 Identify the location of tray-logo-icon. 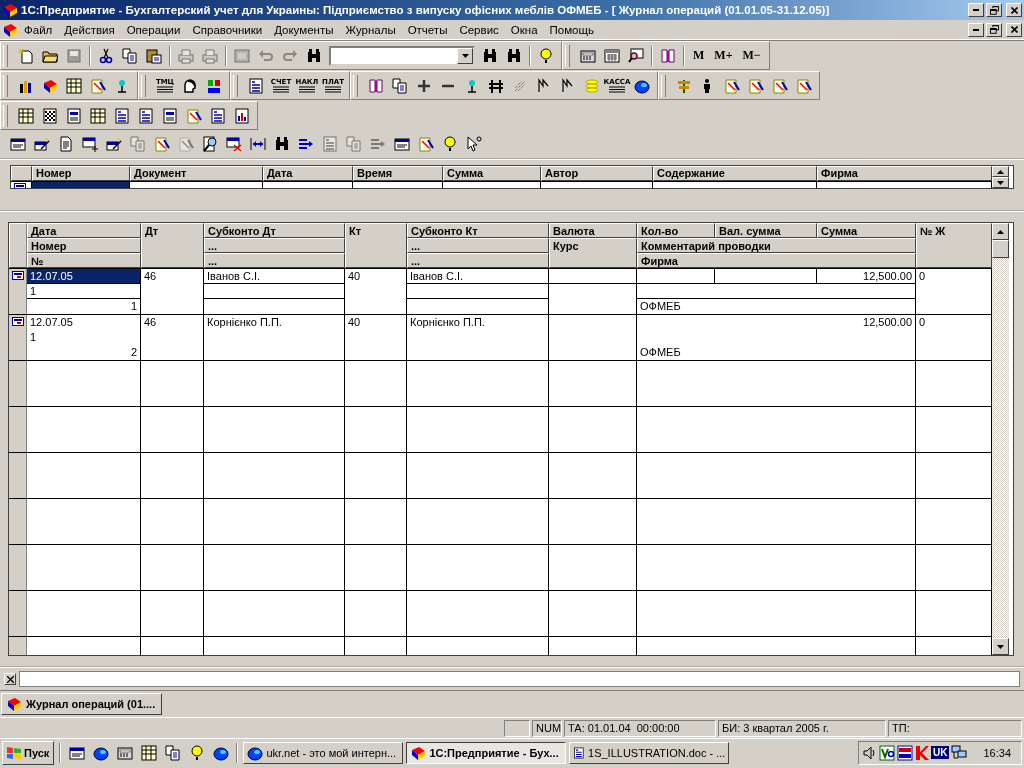
(887, 752).